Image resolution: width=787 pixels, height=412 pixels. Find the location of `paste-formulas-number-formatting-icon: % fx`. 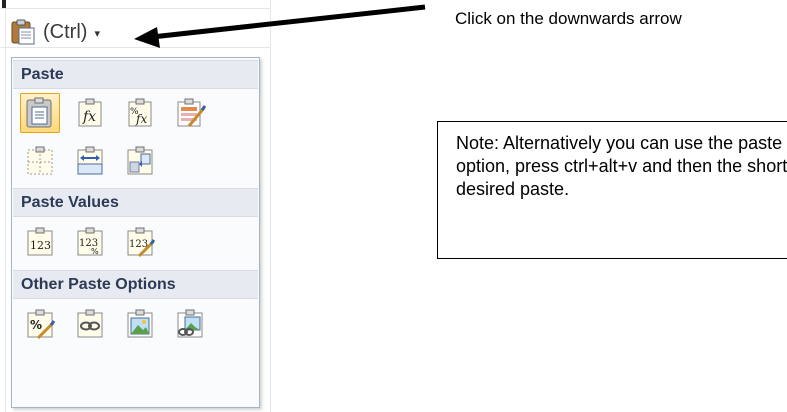

paste-formulas-number-formatting-icon: % fx is located at coordinates (140, 112).